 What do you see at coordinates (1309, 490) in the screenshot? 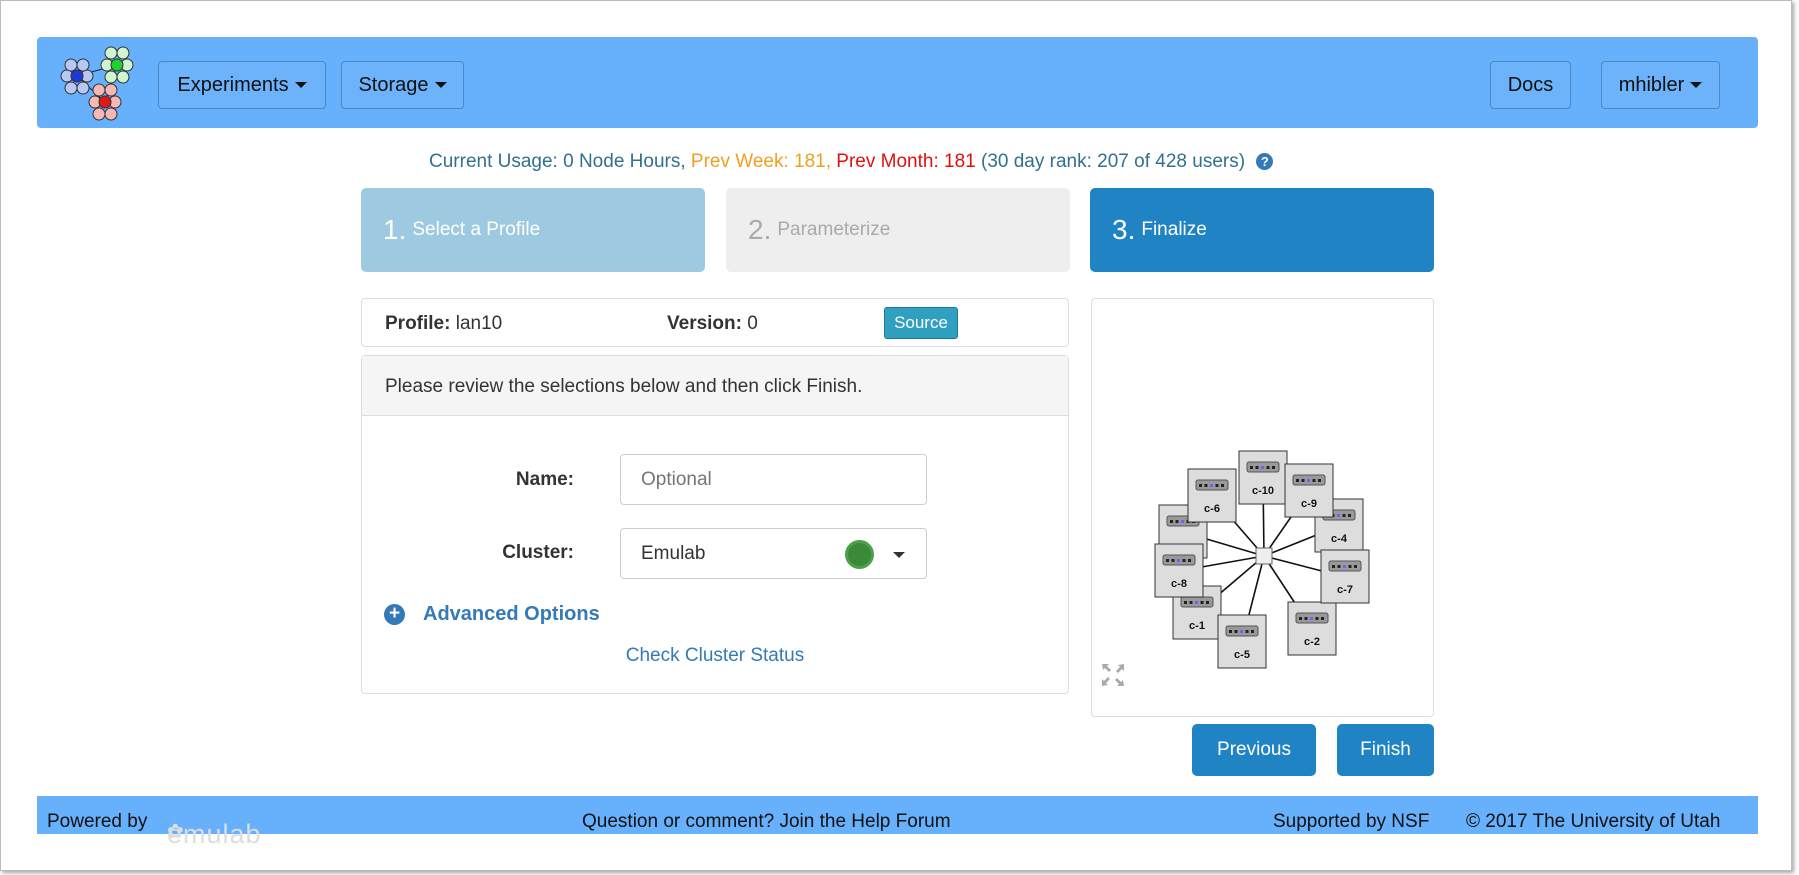
I see `topology-node: c-9` at bounding box center [1309, 490].